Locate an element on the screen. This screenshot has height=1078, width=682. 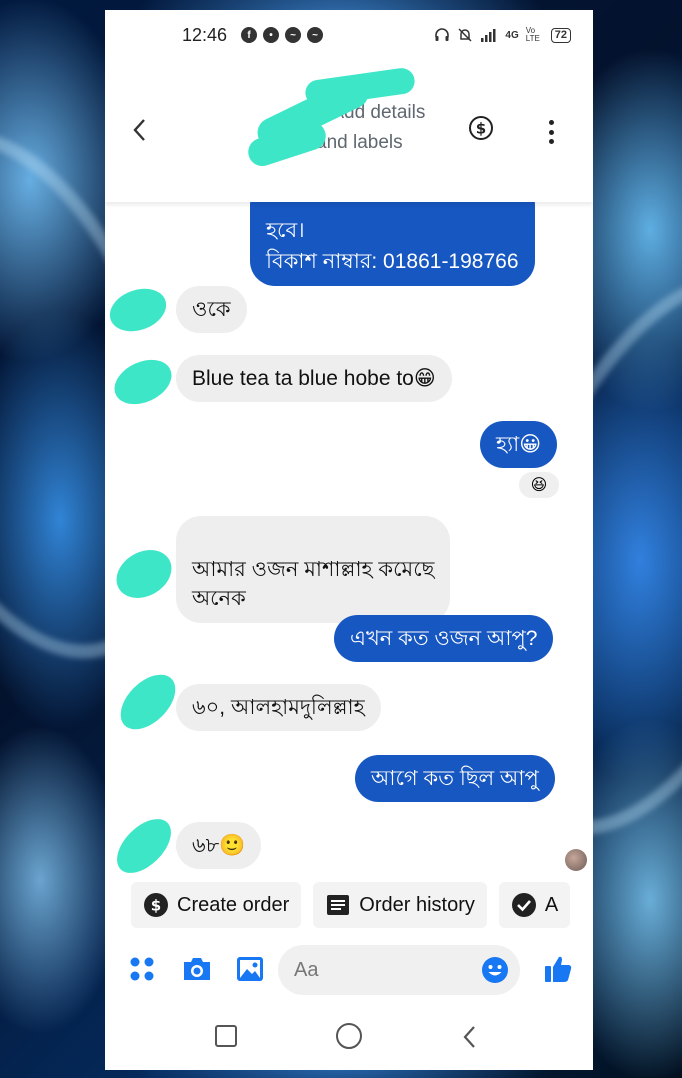
message-text: Blue tea ta blue hobe to😁 is located at coordinates (314, 378).